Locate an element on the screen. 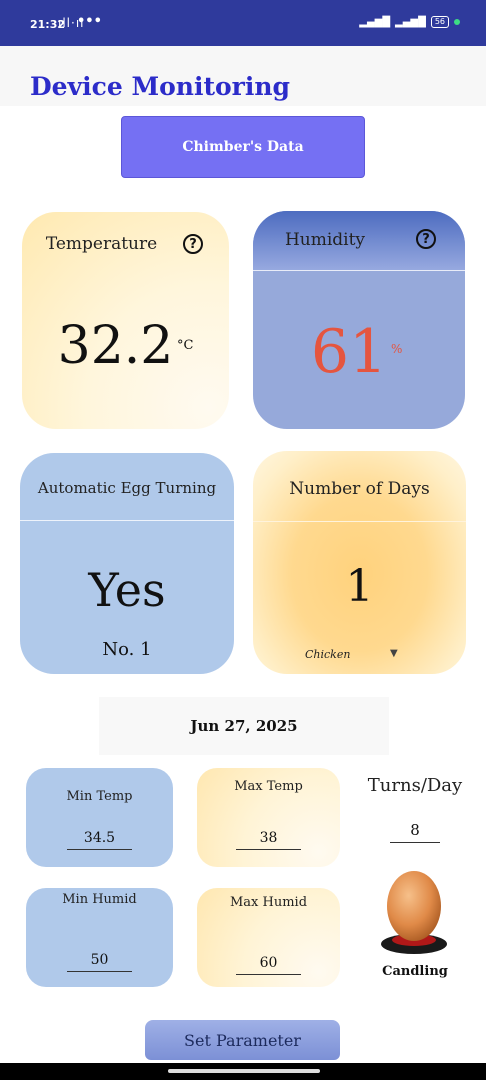  min-temp-label: Min Temp is located at coordinates (99, 796).